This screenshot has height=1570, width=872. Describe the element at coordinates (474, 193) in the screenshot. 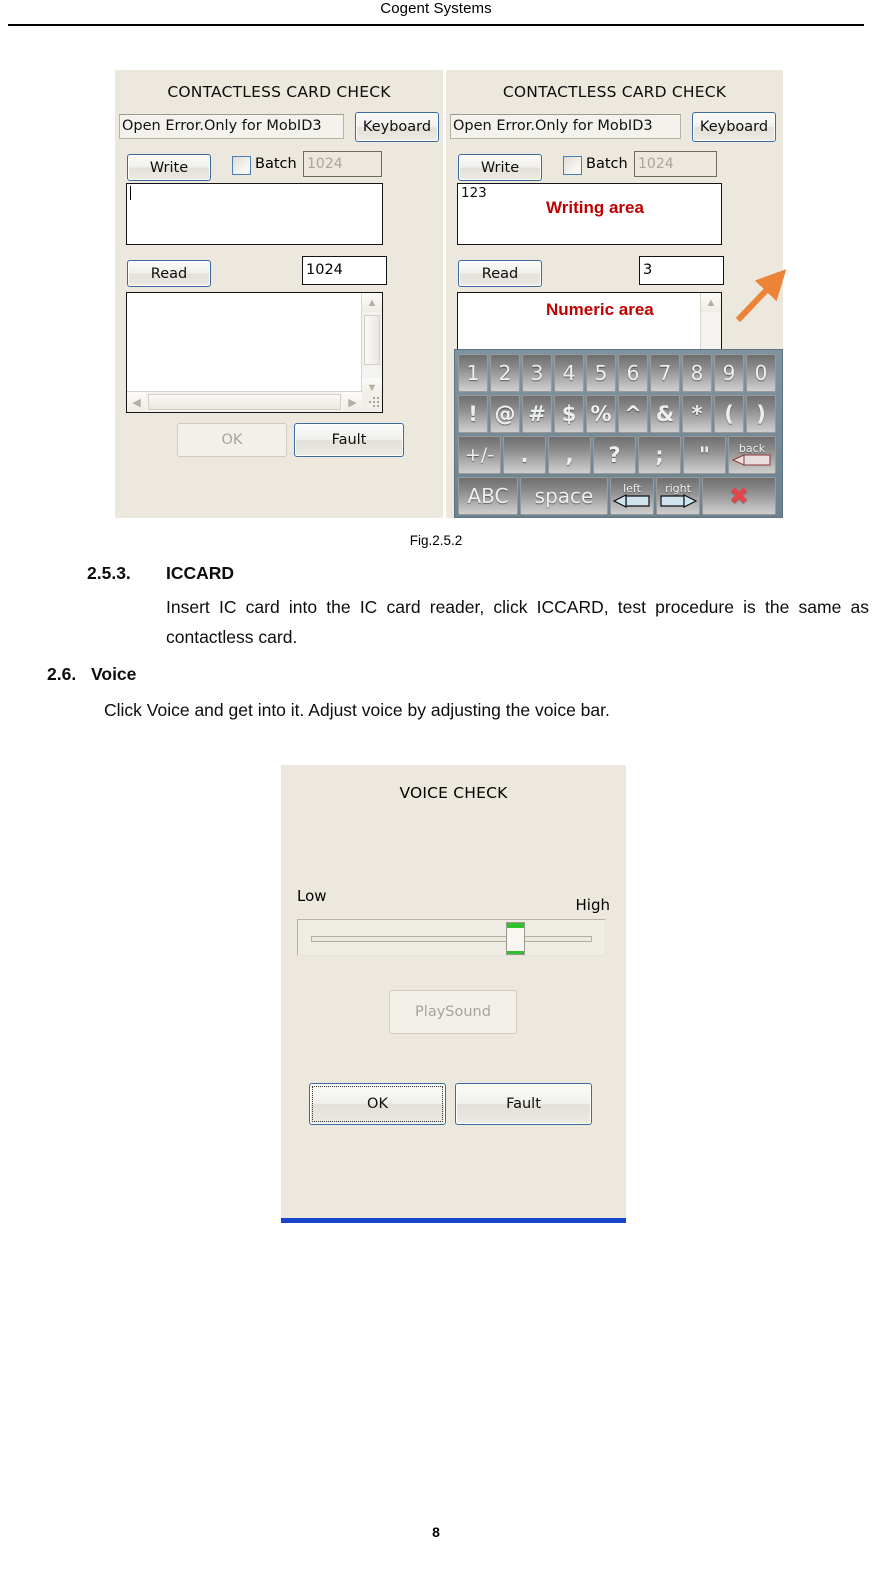

I see `write-textarea-value: 123` at that location.